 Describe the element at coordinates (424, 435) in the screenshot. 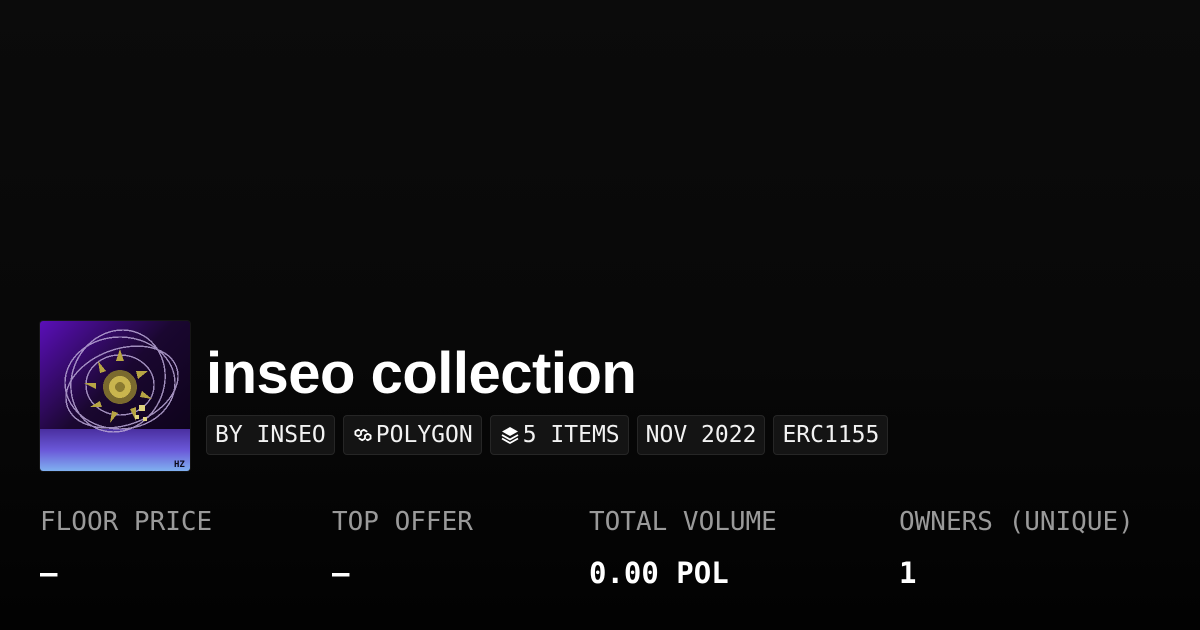

I see `chain-badge-label: POLYGON` at that location.